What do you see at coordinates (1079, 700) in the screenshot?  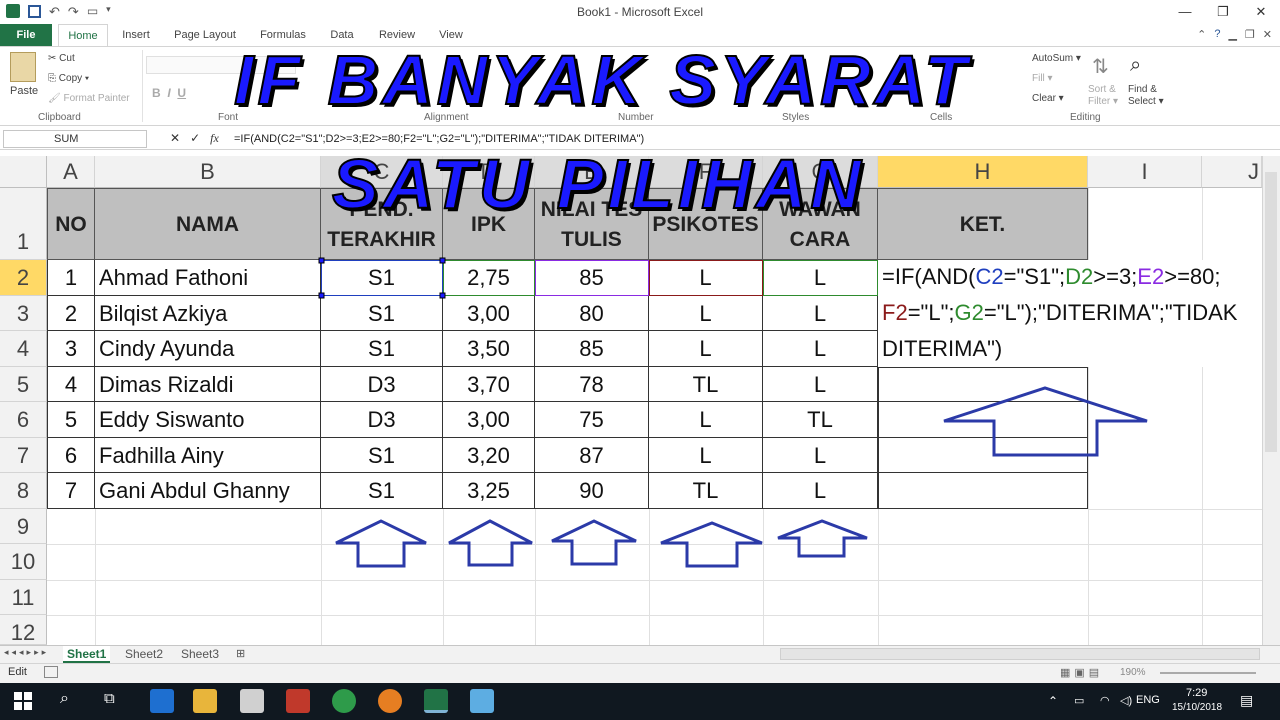 I see `network-icon: ▭` at bounding box center [1079, 700].